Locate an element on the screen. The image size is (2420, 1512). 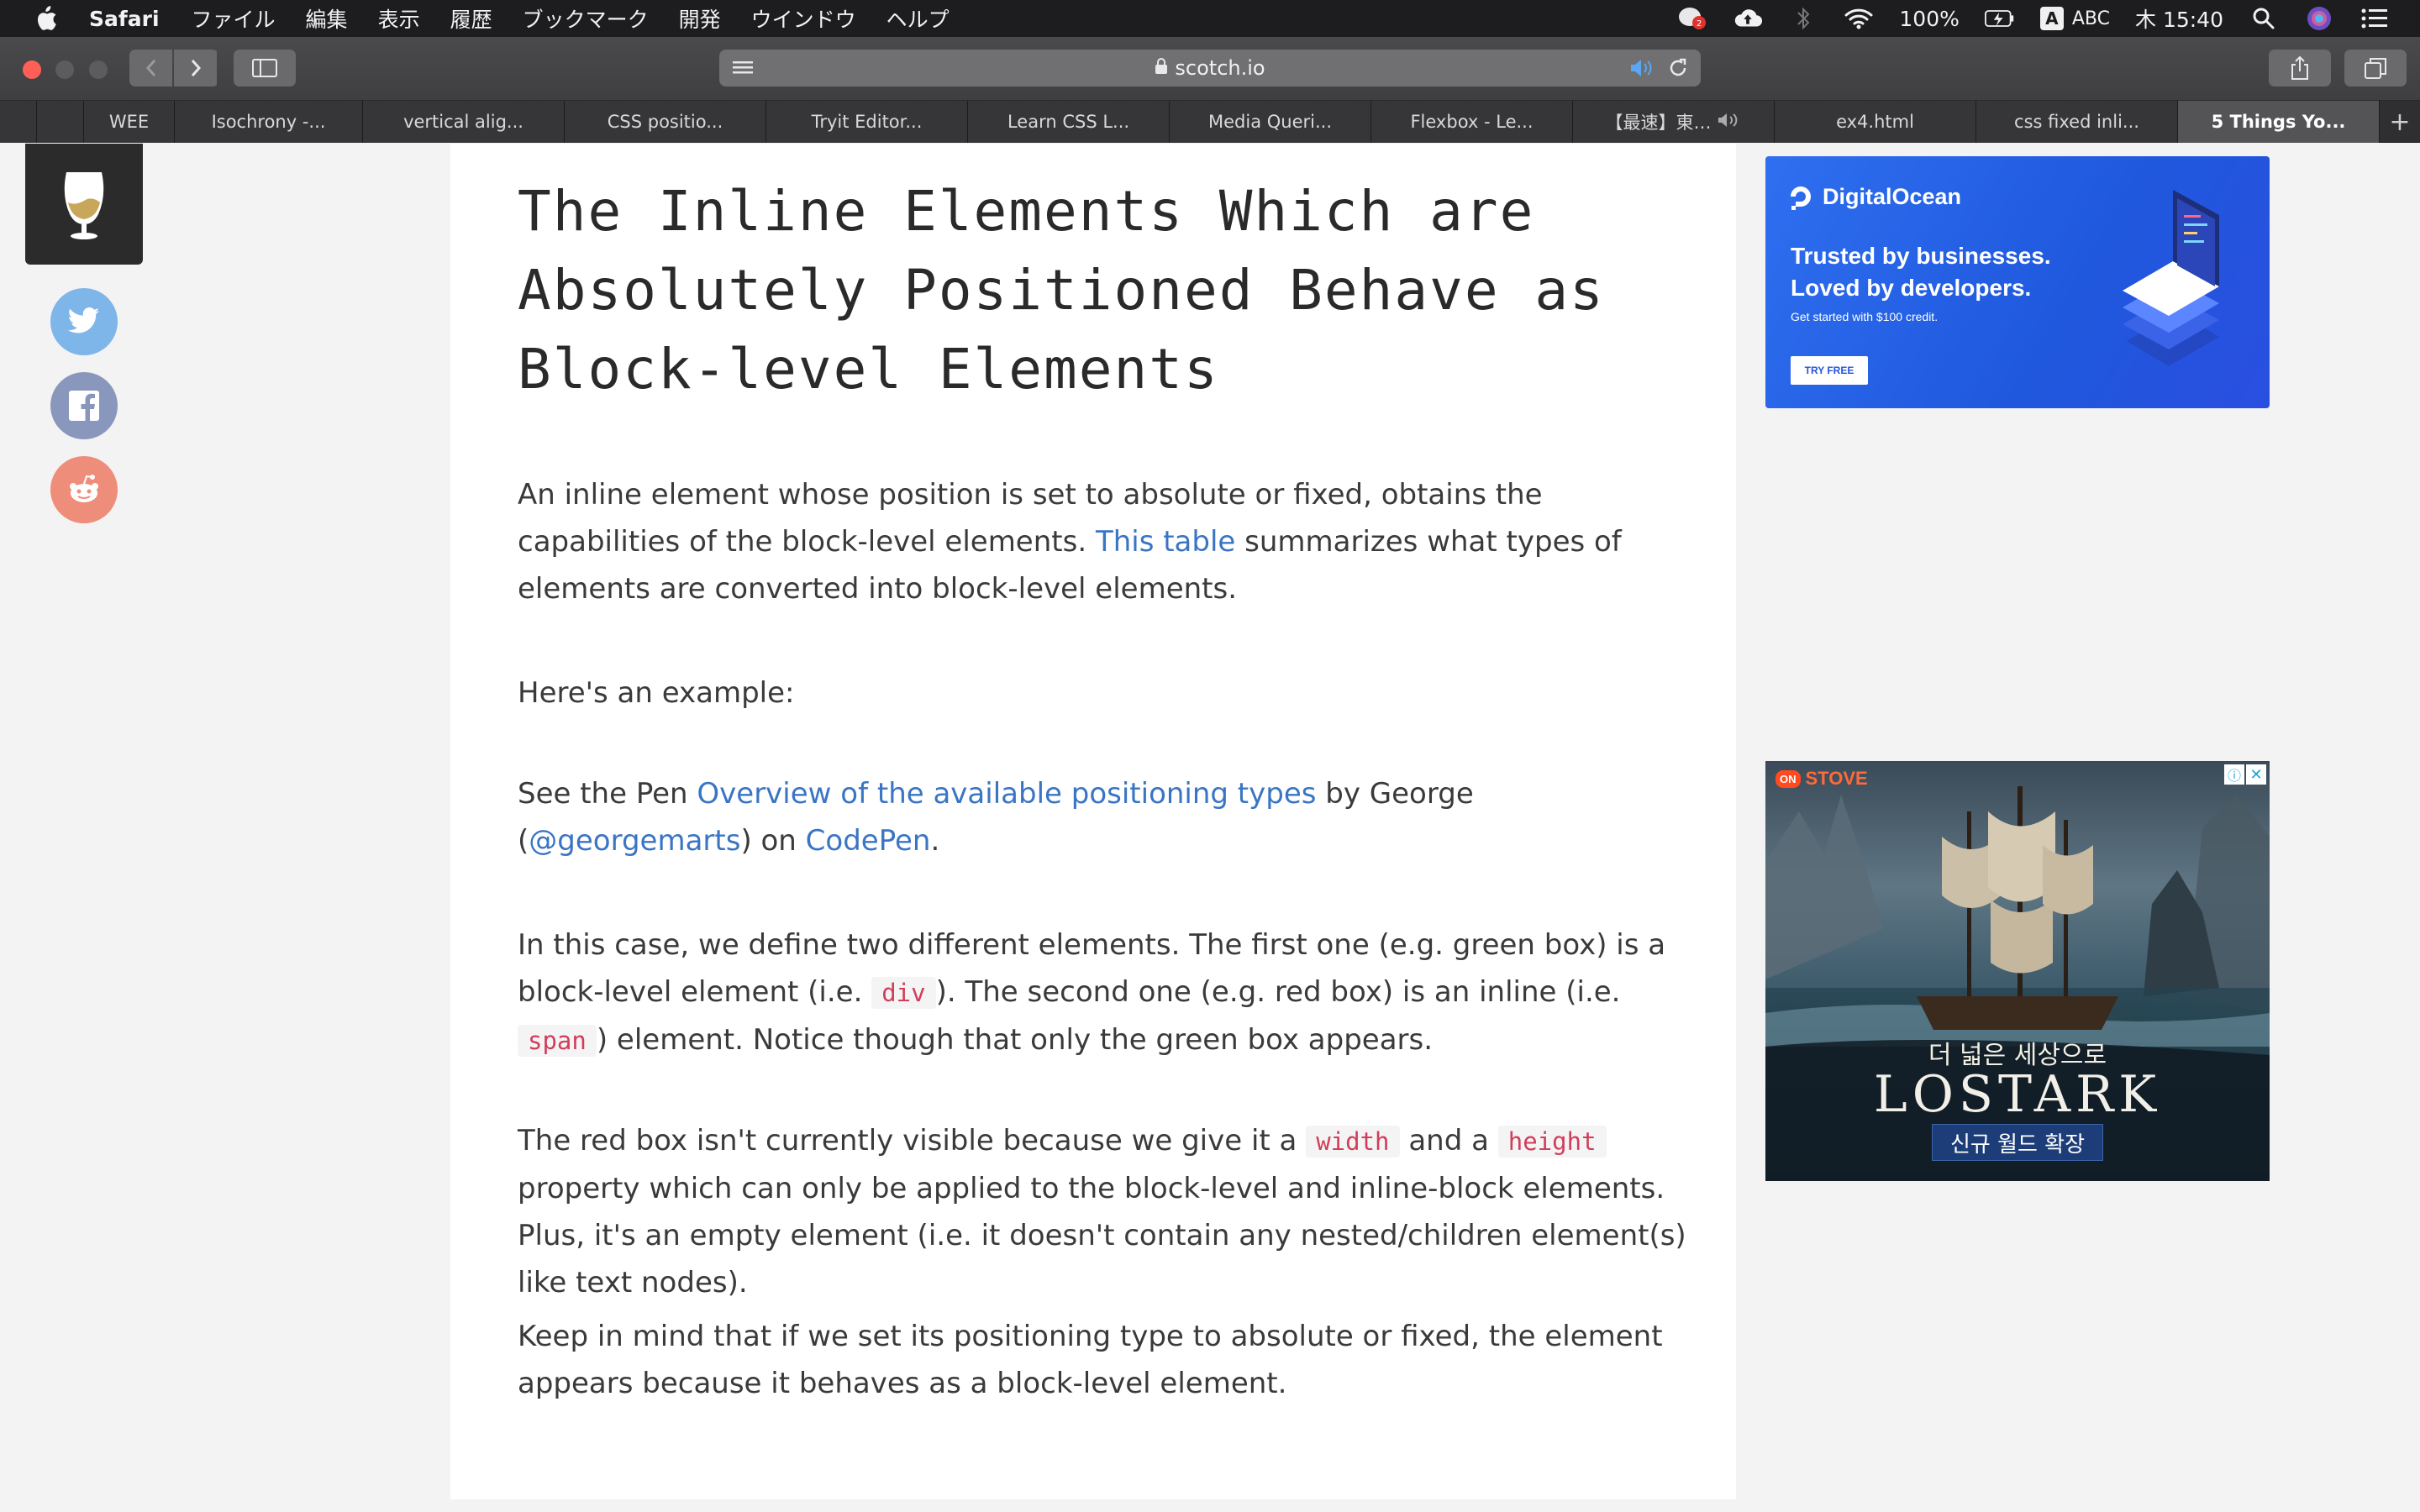
svg-text: 2 is located at coordinates (1699, 24).